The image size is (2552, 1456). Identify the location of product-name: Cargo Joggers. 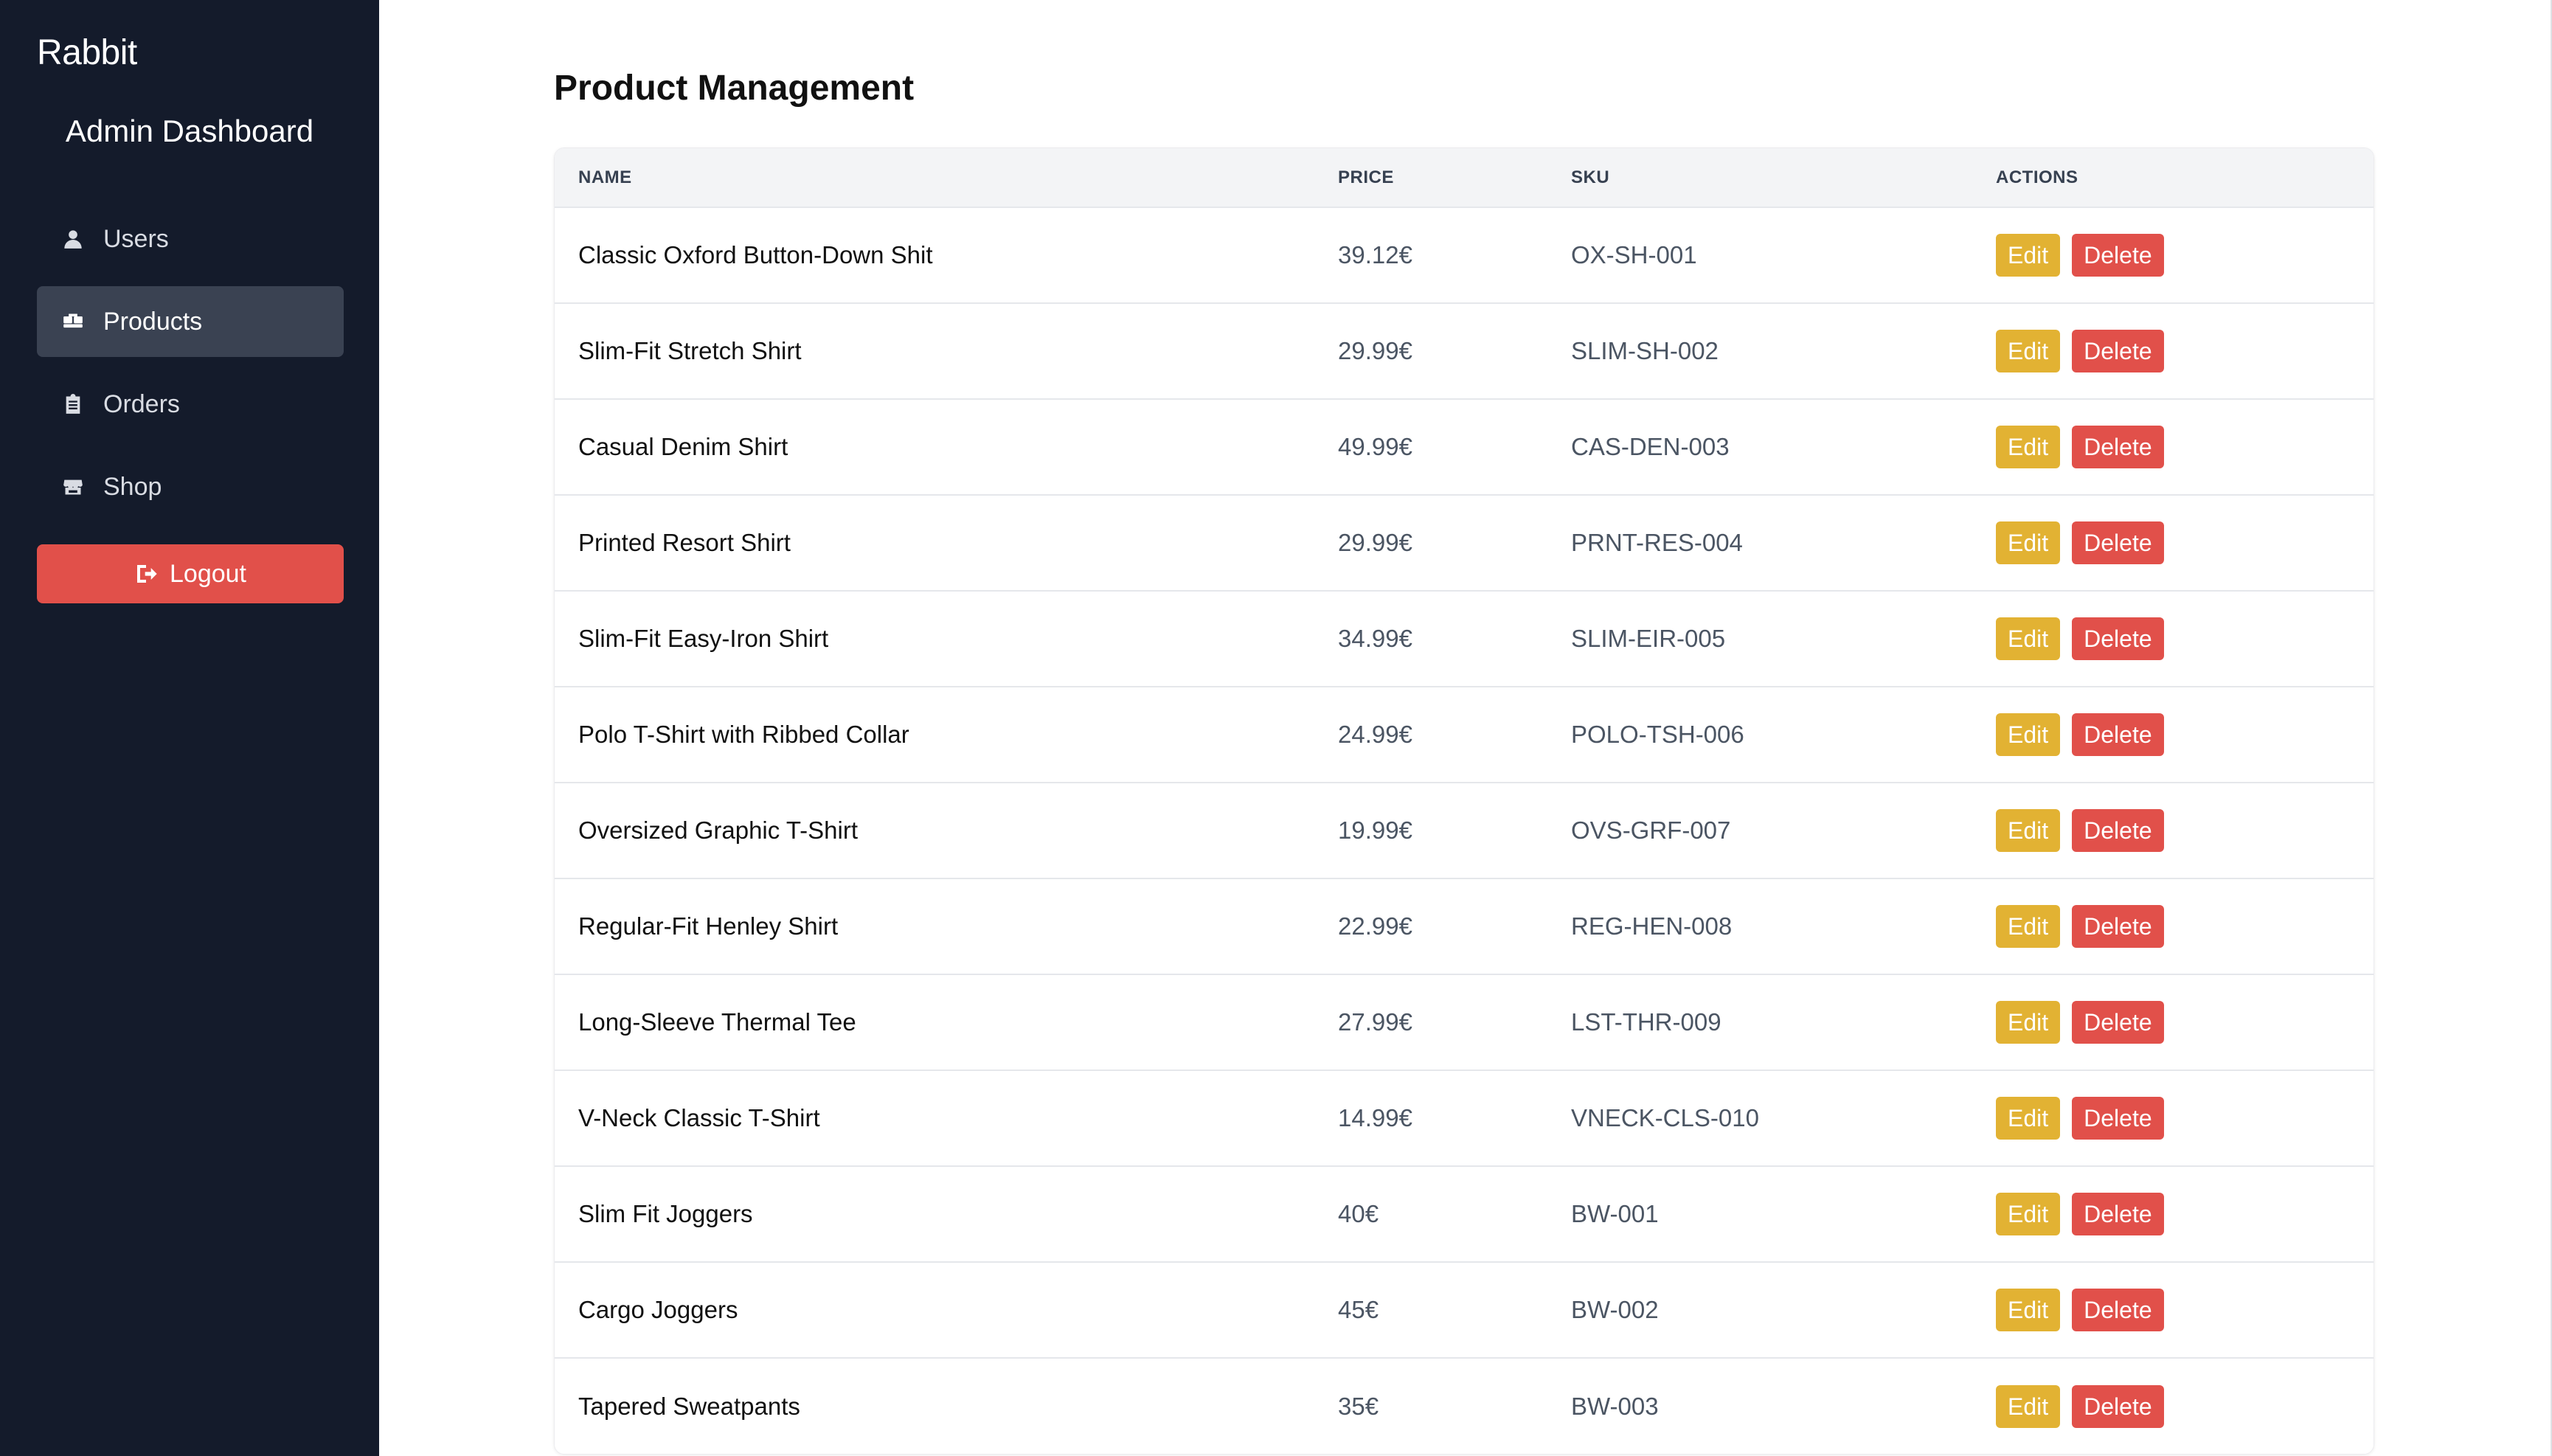
(658, 1309).